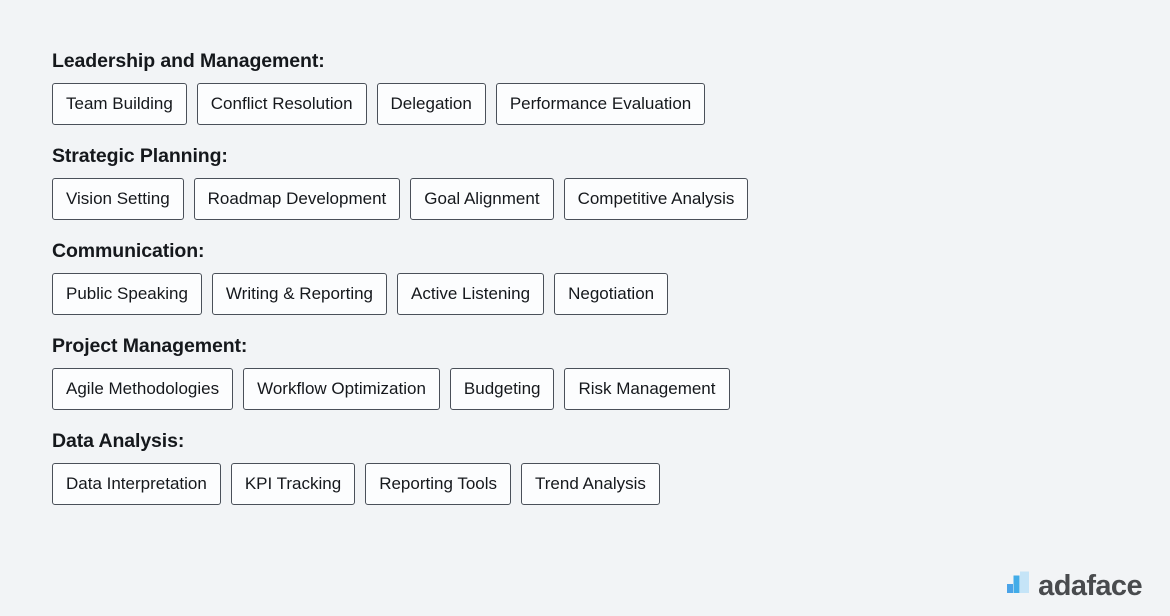  I want to click on skill-tag: Workflow Optimization, so click(341, 389).